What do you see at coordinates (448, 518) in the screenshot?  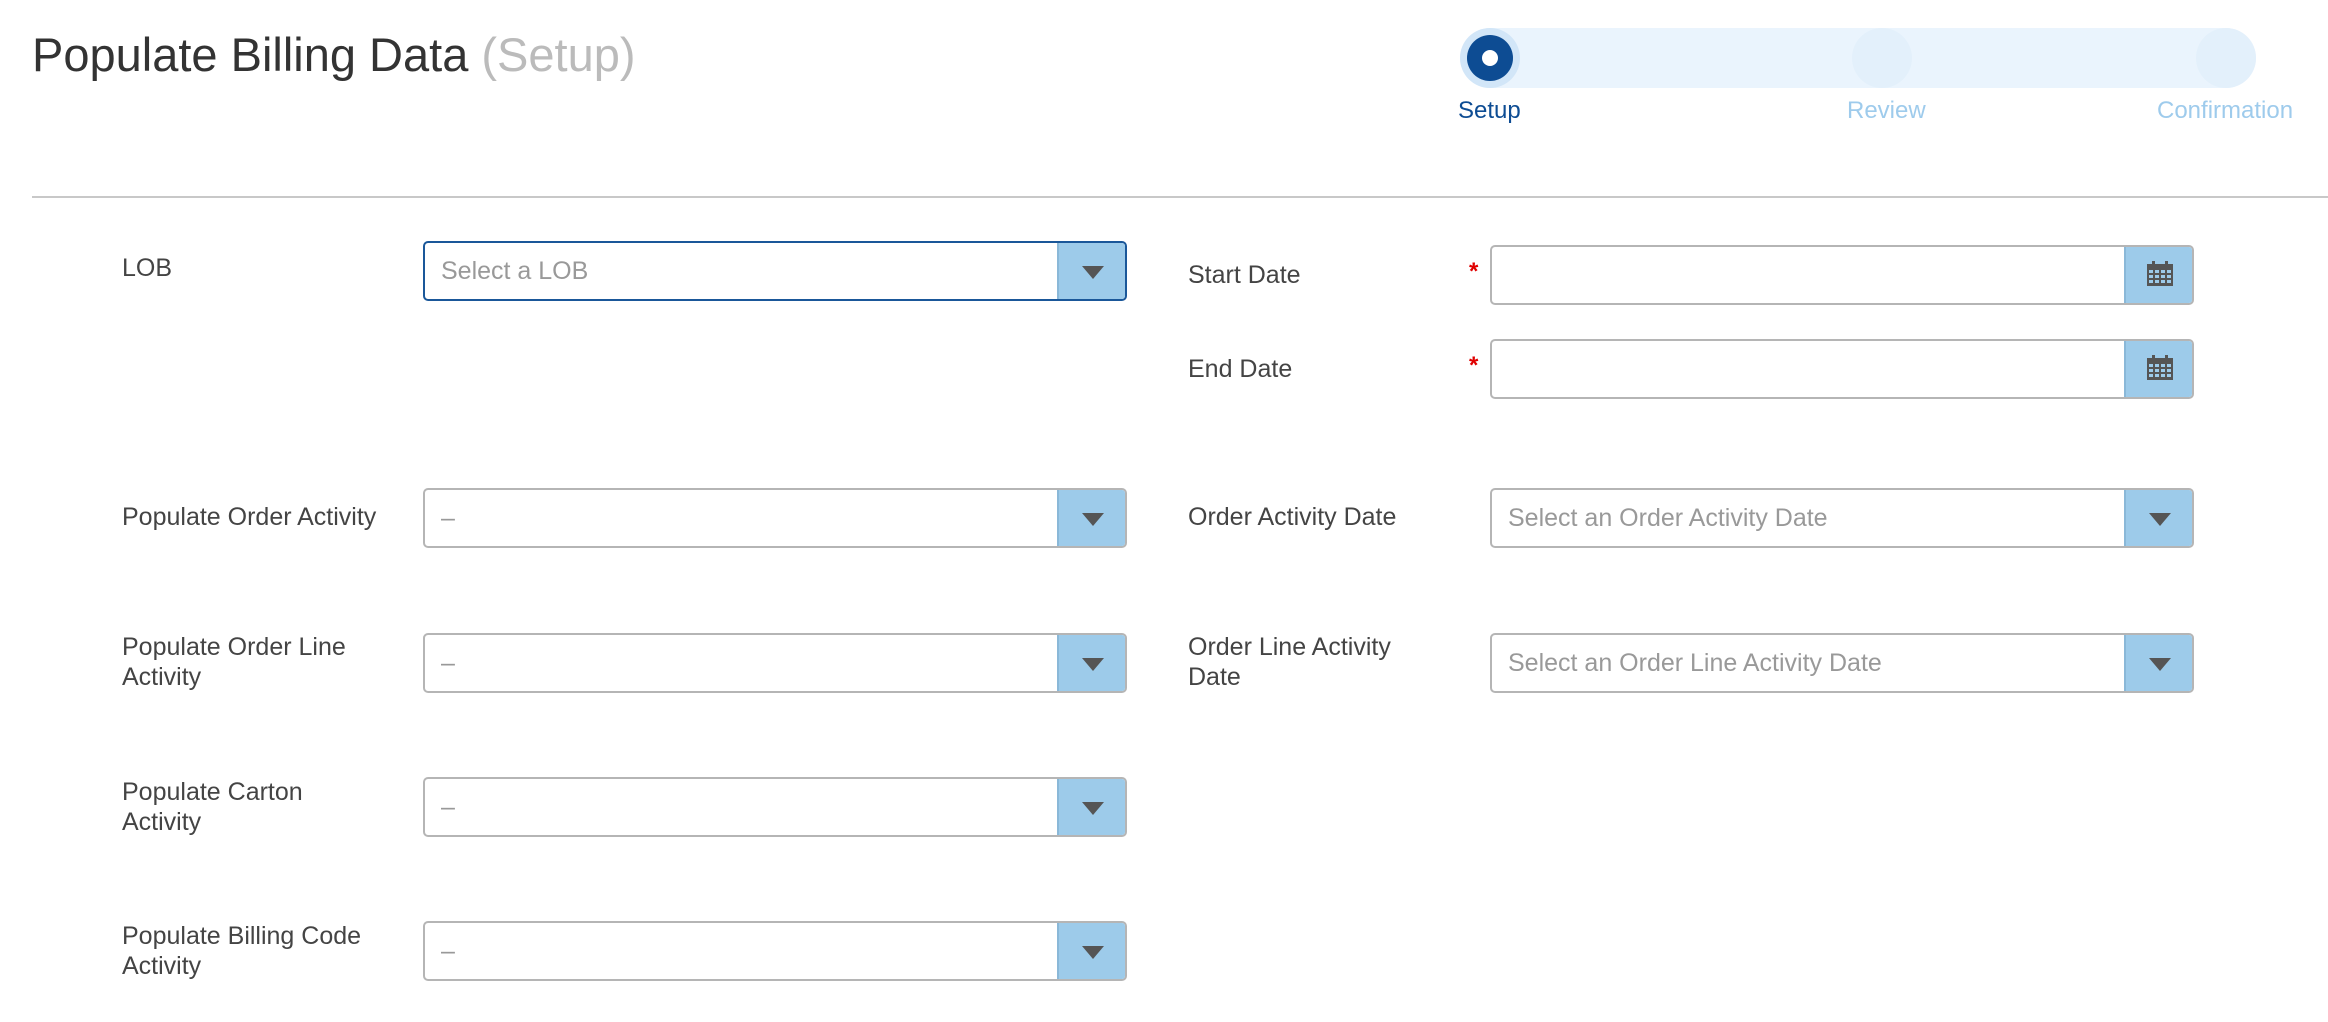 I see `populate-order-activity-value: –` at bounding box center [448, 518].